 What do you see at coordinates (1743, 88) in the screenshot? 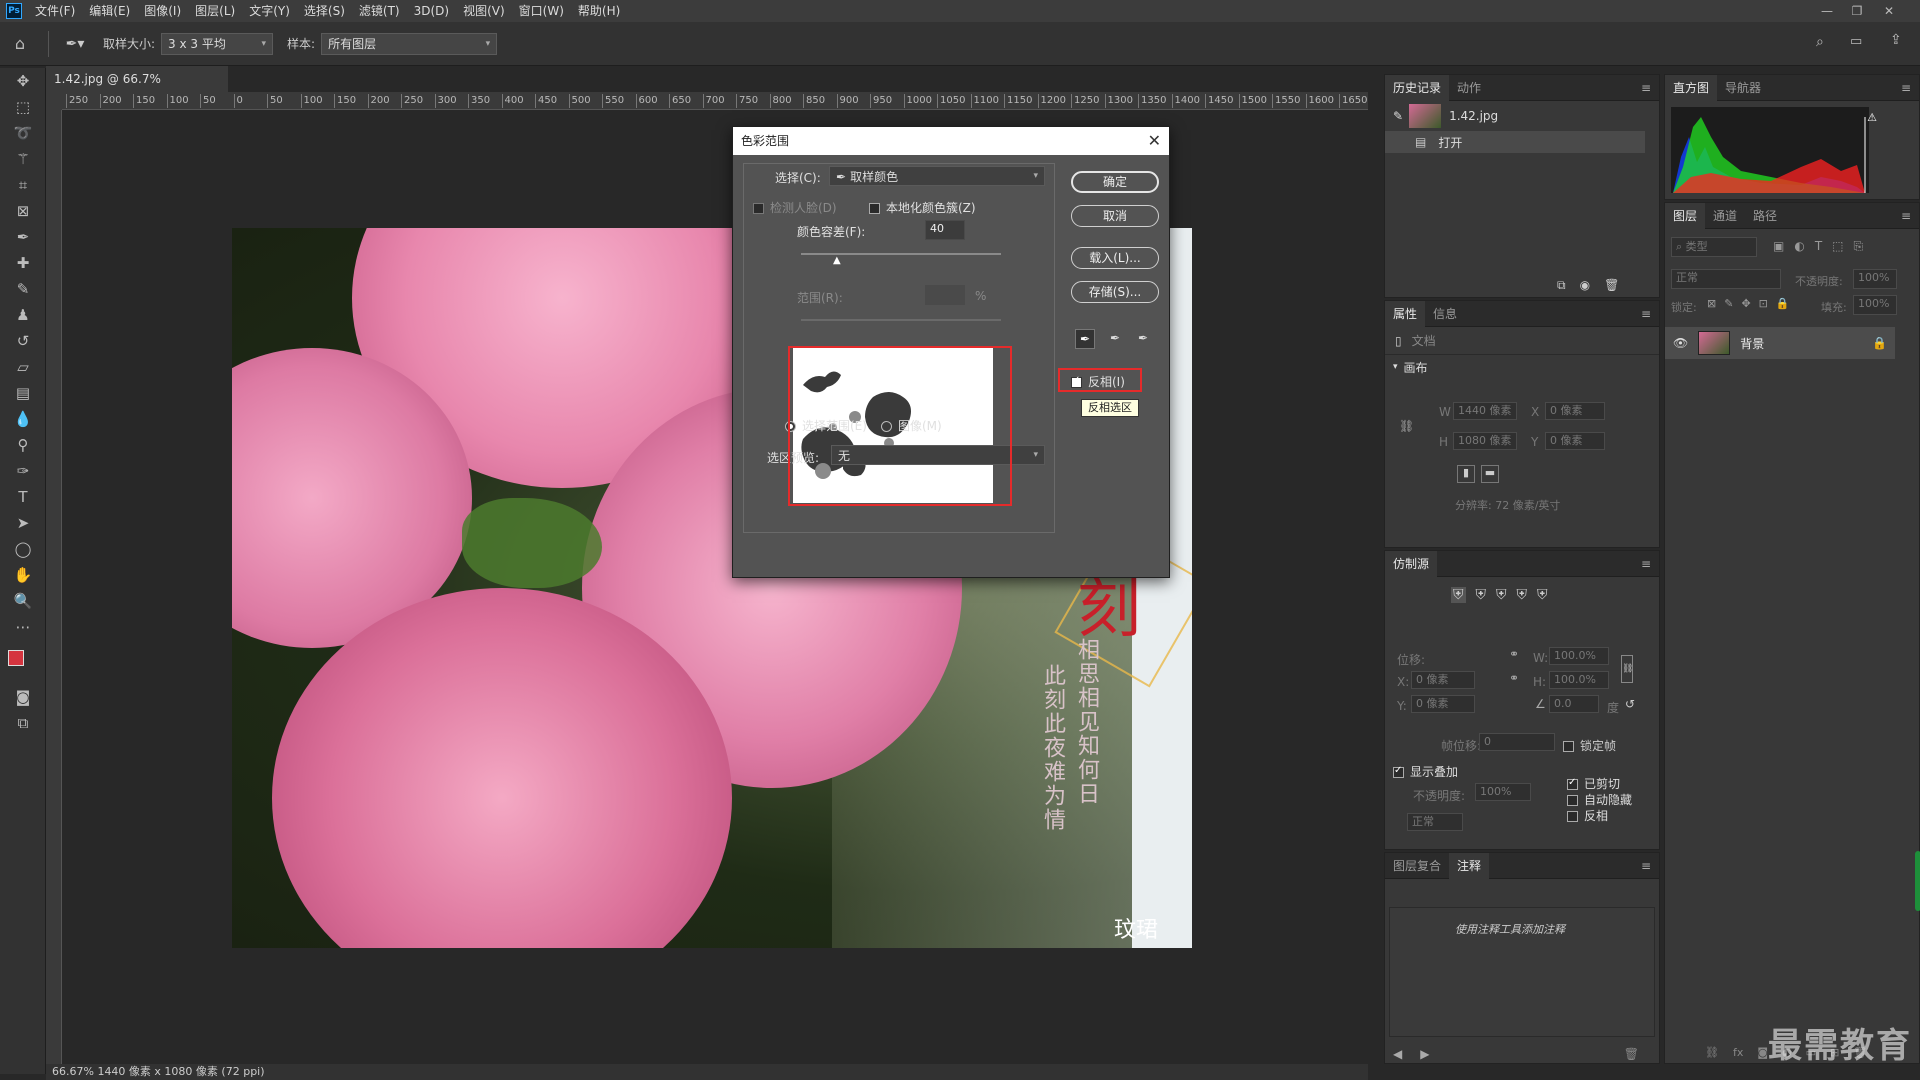
I see `tab-navigator: 导航器` at bounding box center [1743, 88].